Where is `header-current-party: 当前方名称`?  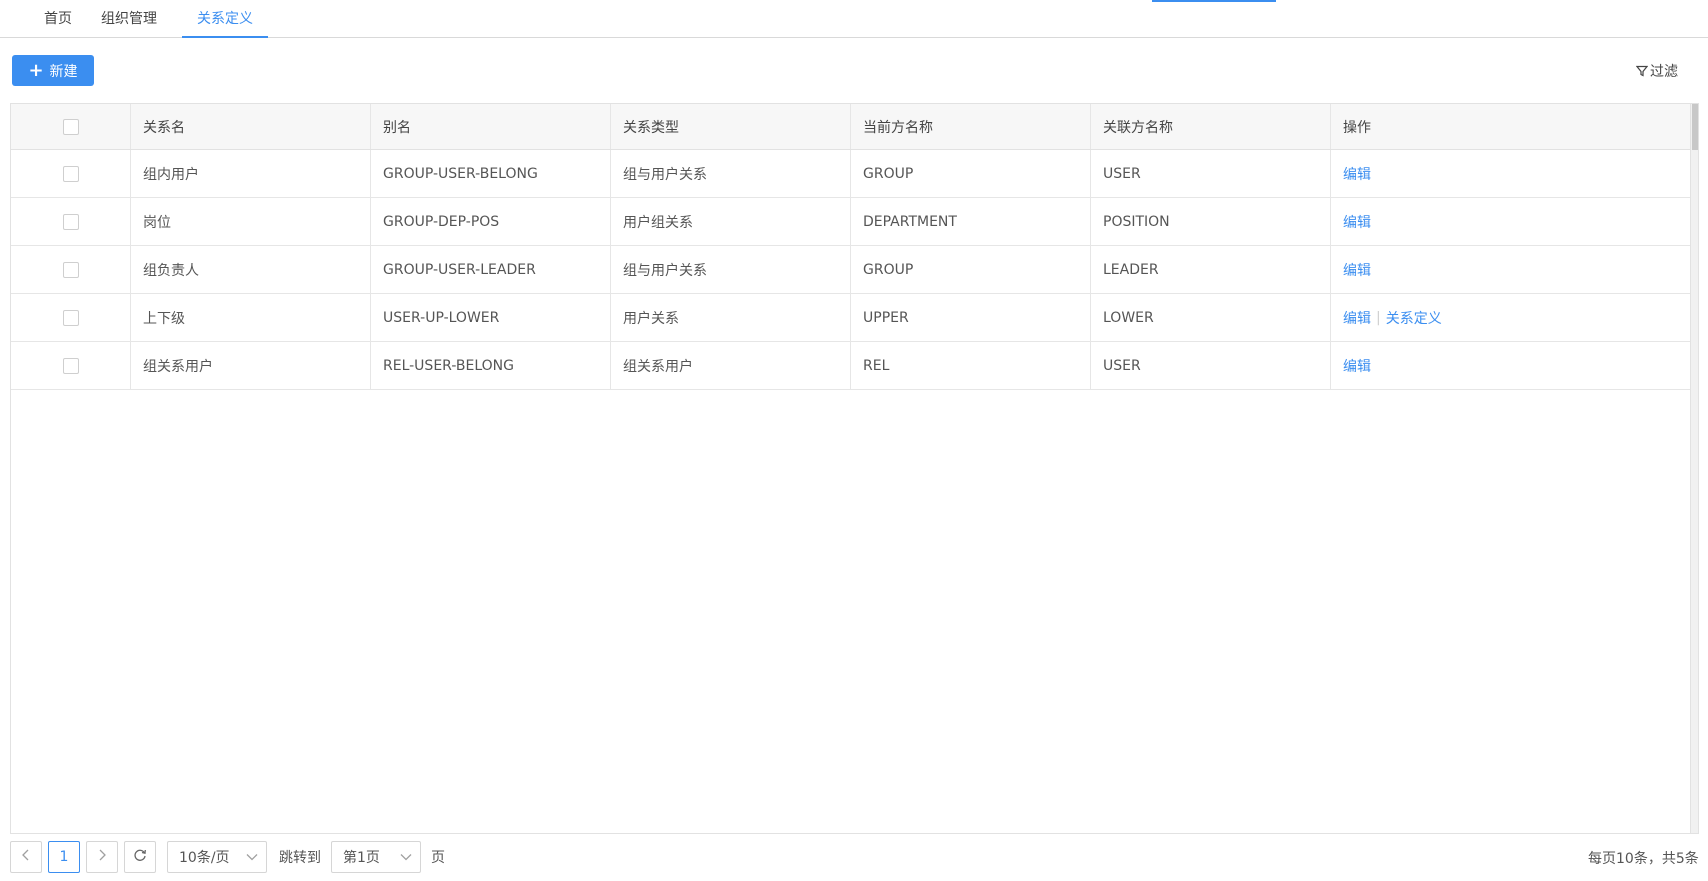 header-current-party: 当前方名称 is located at coordinates (971, 126).